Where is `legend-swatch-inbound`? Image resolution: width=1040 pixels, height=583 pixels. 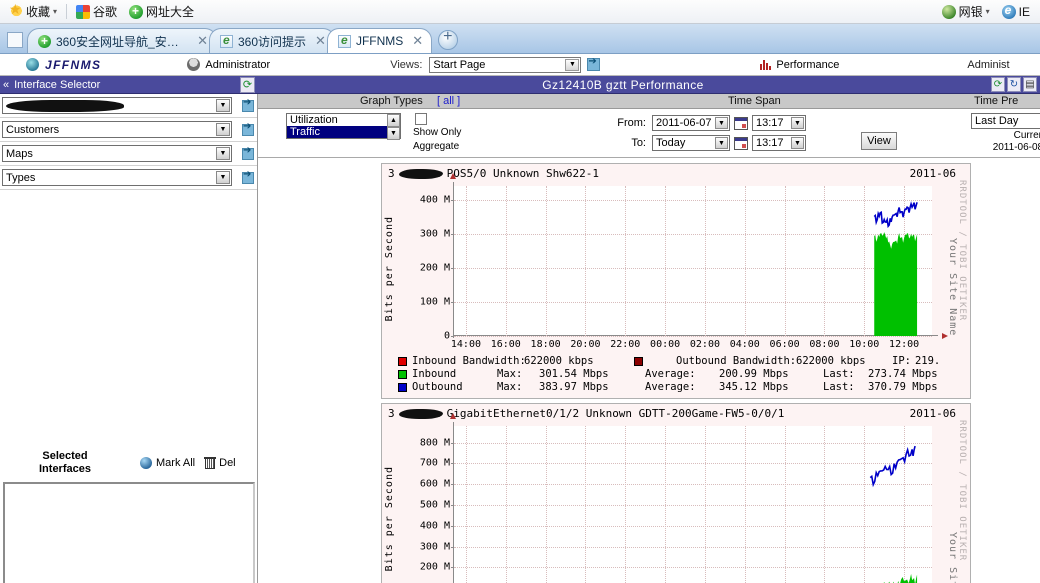 legend-swatch-inbound is located at coordinates (402, 374).